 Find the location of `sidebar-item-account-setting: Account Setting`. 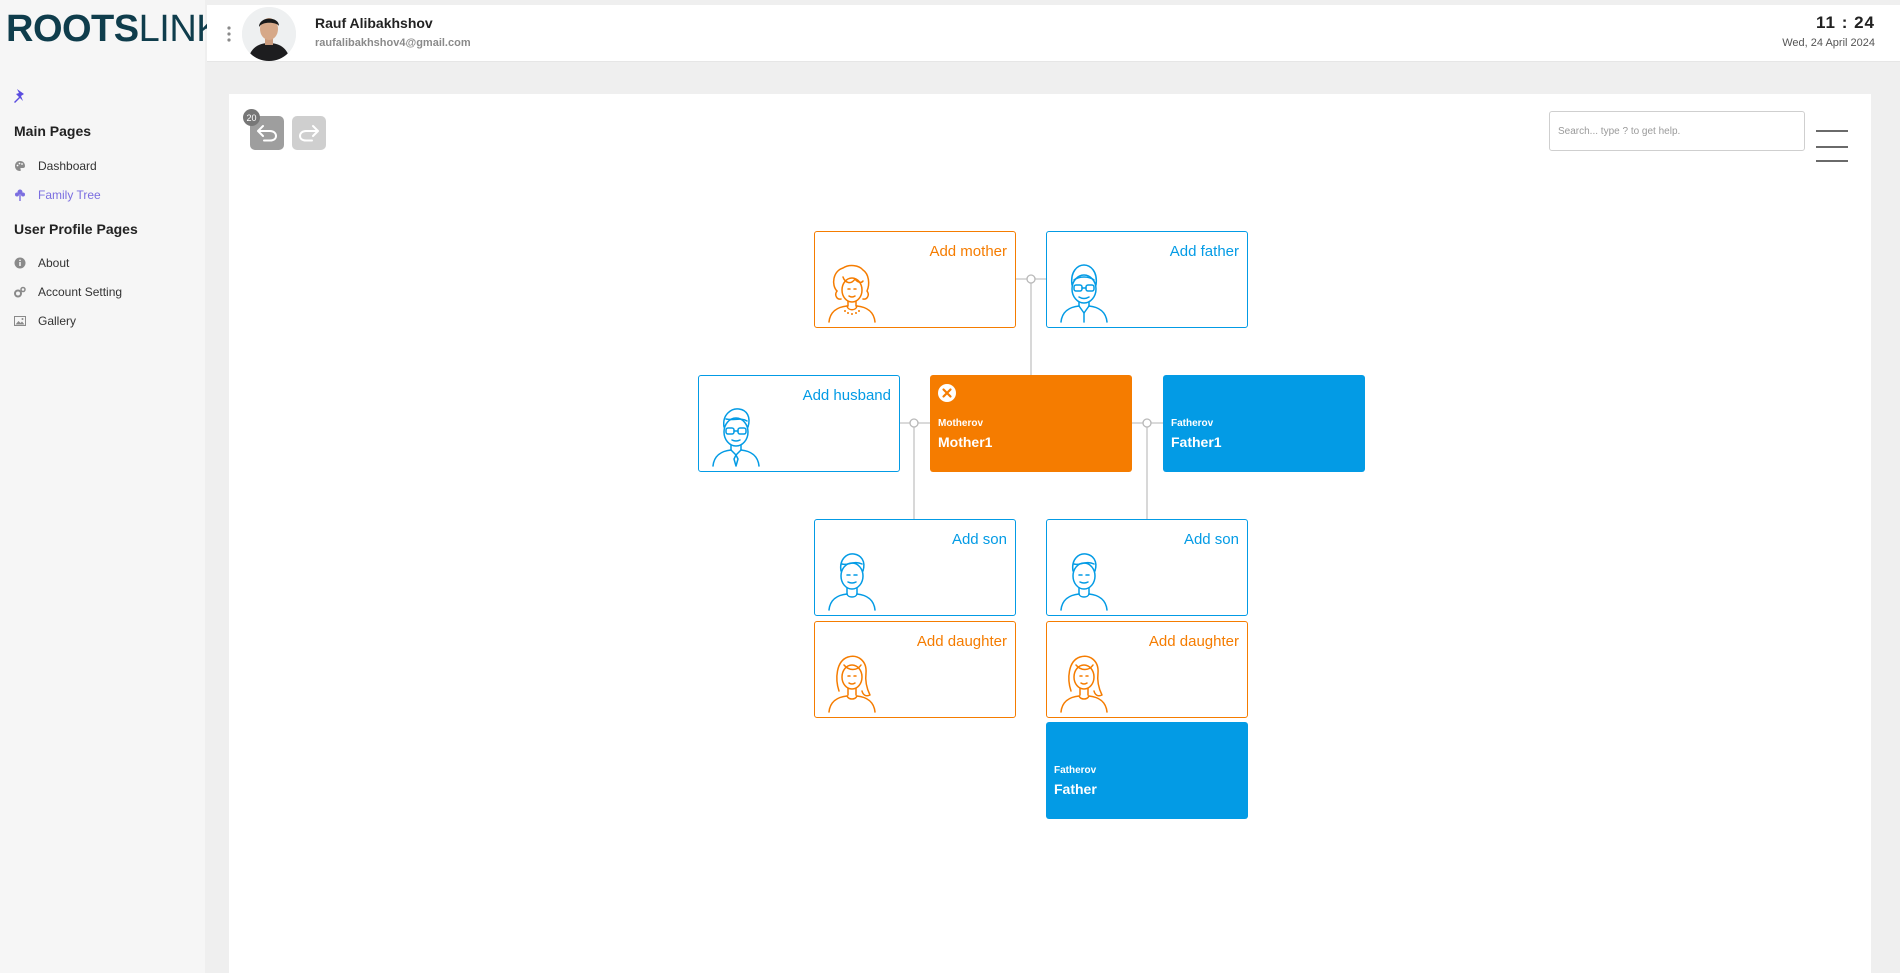

sidebar-item-account-setting: Account Setting is located at coordinates (68, 292).